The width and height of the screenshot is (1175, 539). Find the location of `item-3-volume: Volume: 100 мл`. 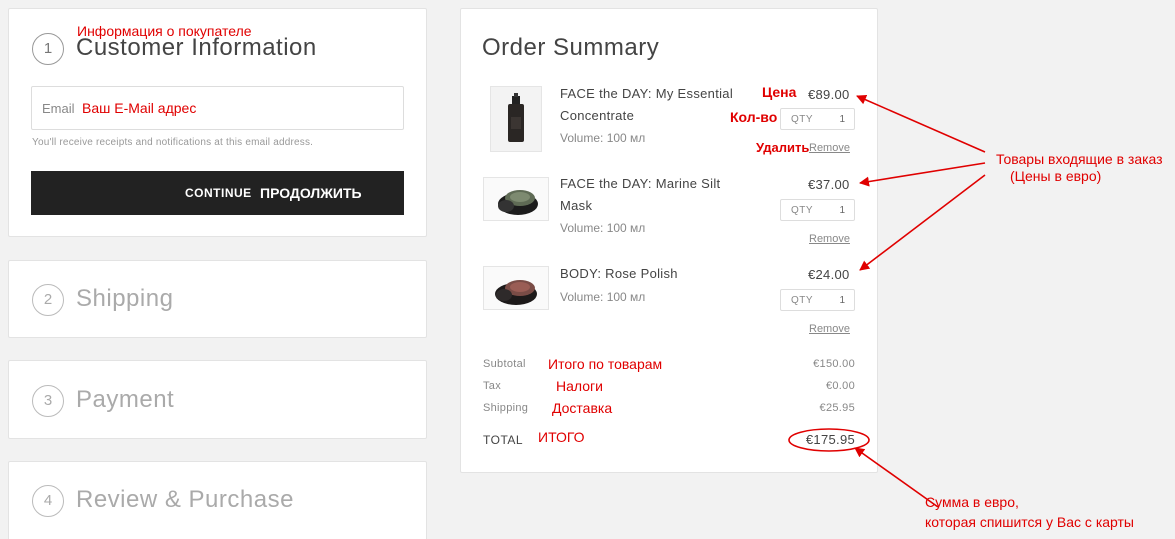

item-3-volume: Volume: 100 мл is located at coordinates (603, 297).